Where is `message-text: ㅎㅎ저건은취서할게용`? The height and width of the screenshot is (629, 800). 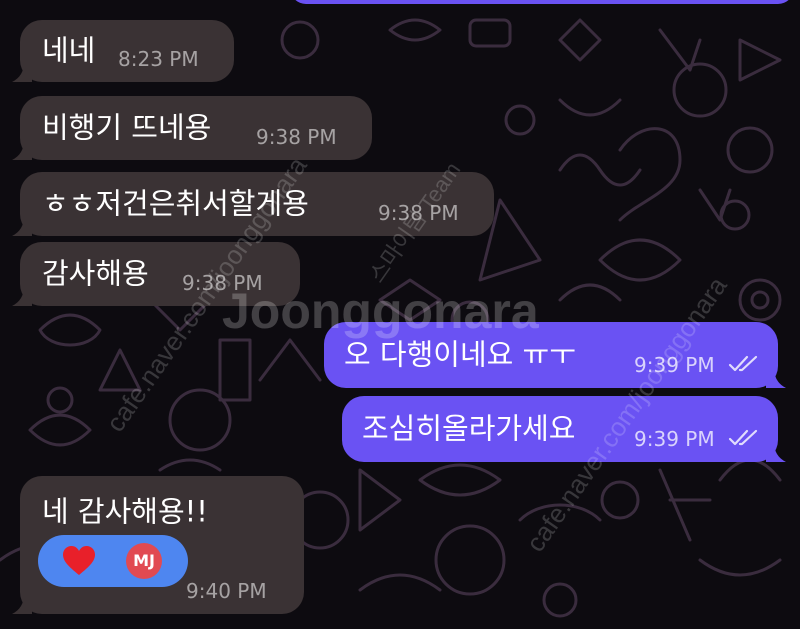
message-text: ㅎㅎ저건은취서할게용 is located at coordinates (175, 203).